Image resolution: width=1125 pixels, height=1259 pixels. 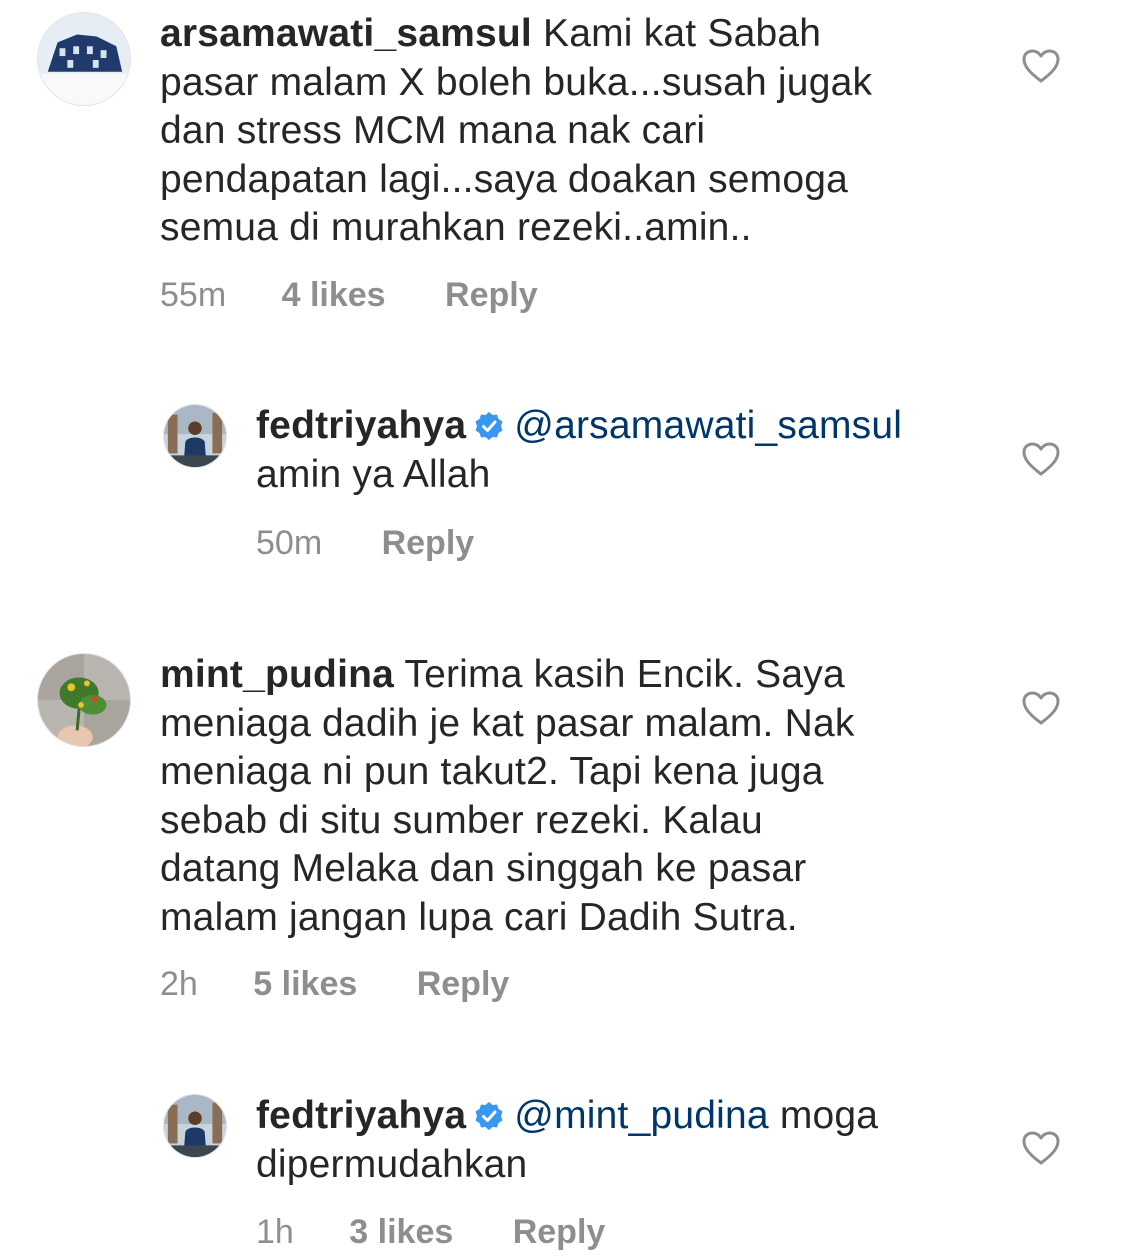 I want to click on comment-text-line: meniaga dadih je kat pasar malam. Nak, so click(x=507, y=723).